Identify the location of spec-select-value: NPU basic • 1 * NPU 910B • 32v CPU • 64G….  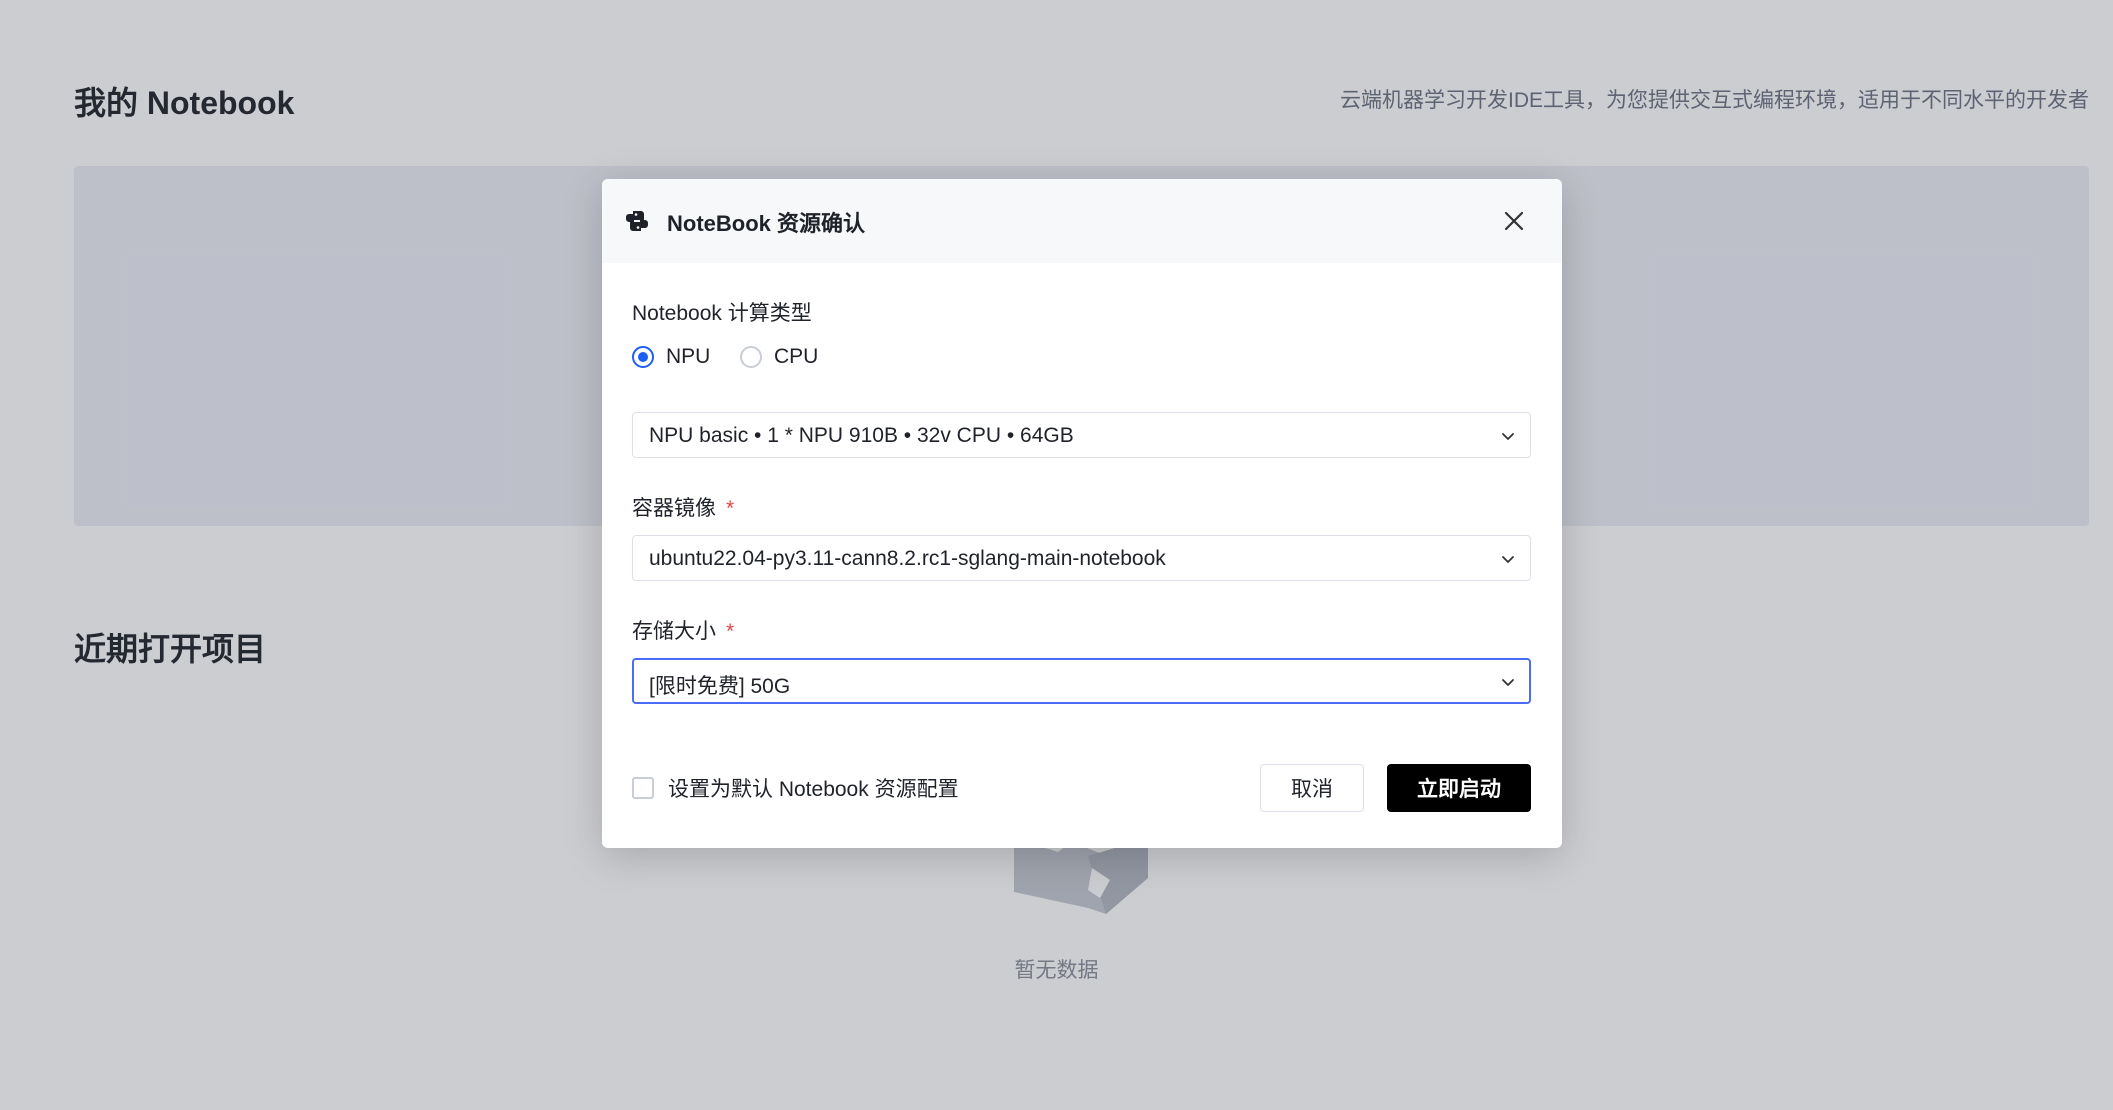
(861, 435).